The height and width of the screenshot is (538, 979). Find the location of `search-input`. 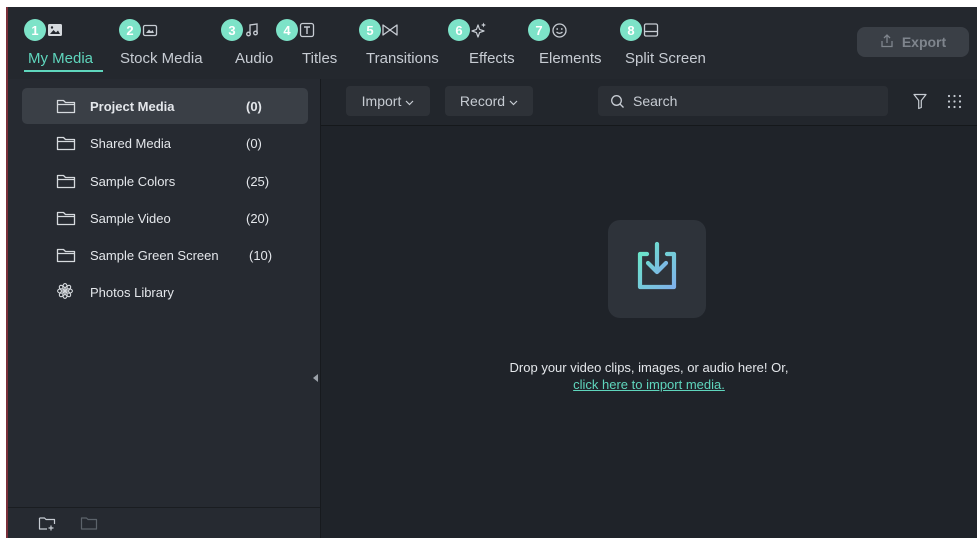

search-input is located at coordinates (753, 101).